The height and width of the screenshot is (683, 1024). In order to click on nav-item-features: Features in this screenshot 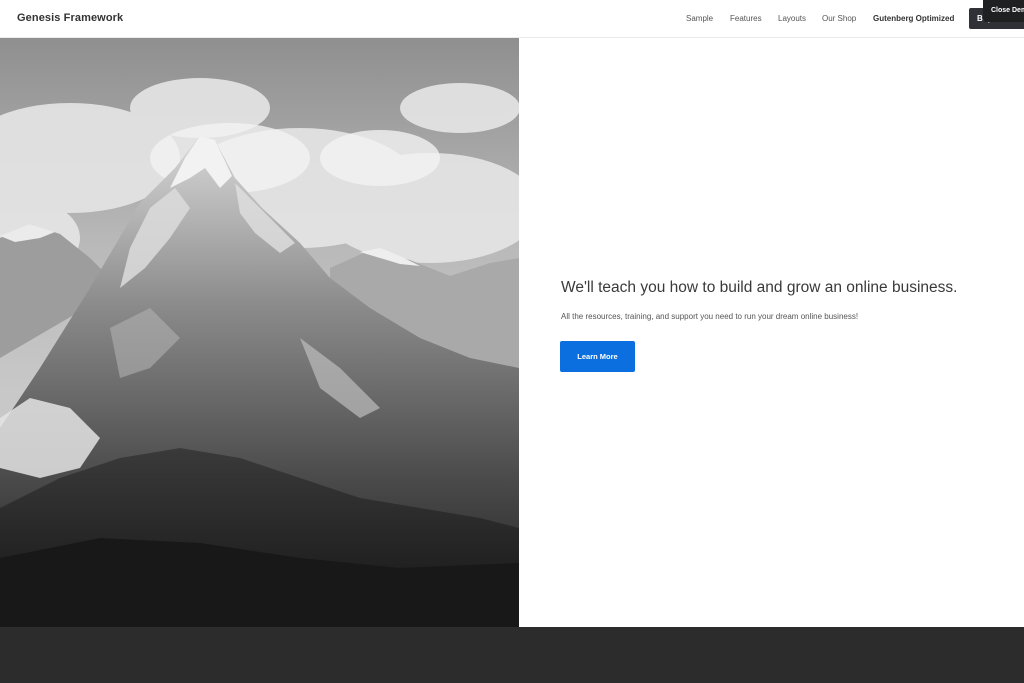, I will do `click(746, 18)`.